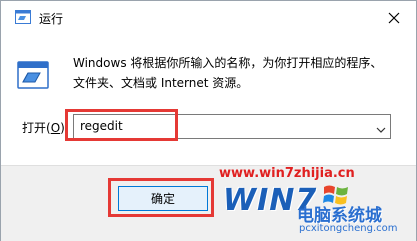 Image resolution: width=417 pixels, height=241 pixels. Describe the element at coordinates (228, 63) in the screenshot. I see `description-line-1: Windows 将根据你所输入的名称，为你打开相应的程序、` at that location.